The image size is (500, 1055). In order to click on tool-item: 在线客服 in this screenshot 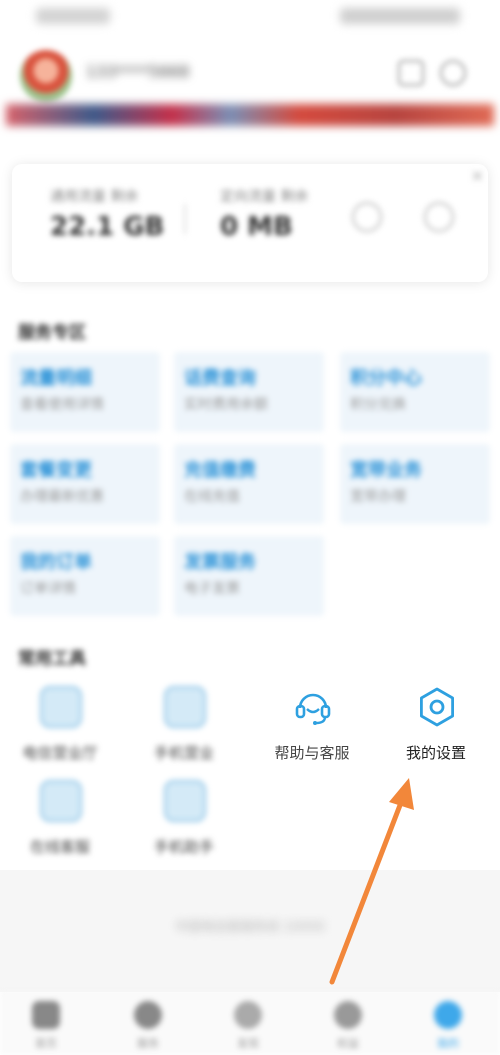, I will do `click(60, 820)`.